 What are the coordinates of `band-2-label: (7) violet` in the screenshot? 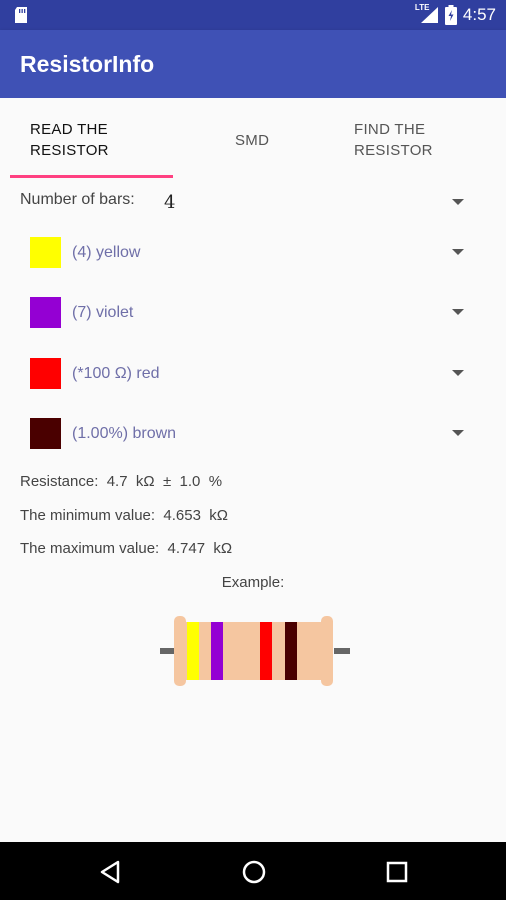 It's located at (103, 312).